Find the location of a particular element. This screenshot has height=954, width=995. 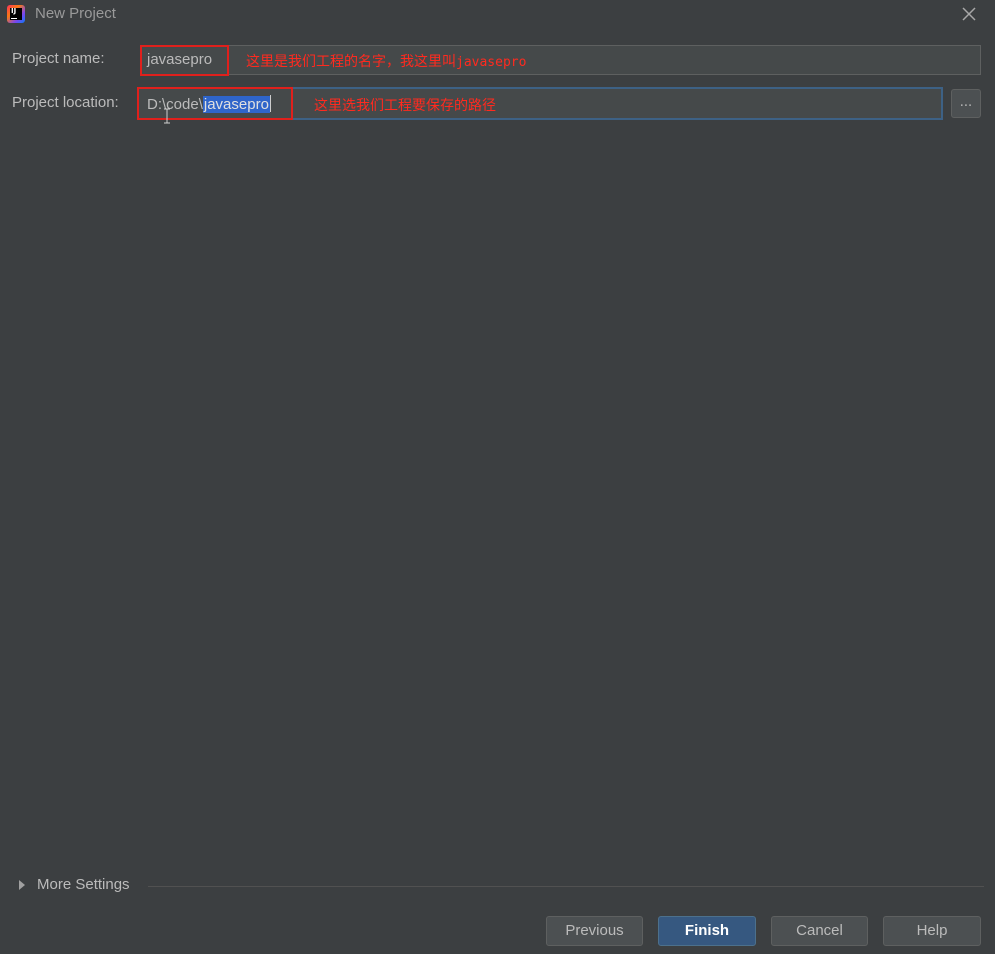

annotation-box-location is located at coordinates (215, 103).